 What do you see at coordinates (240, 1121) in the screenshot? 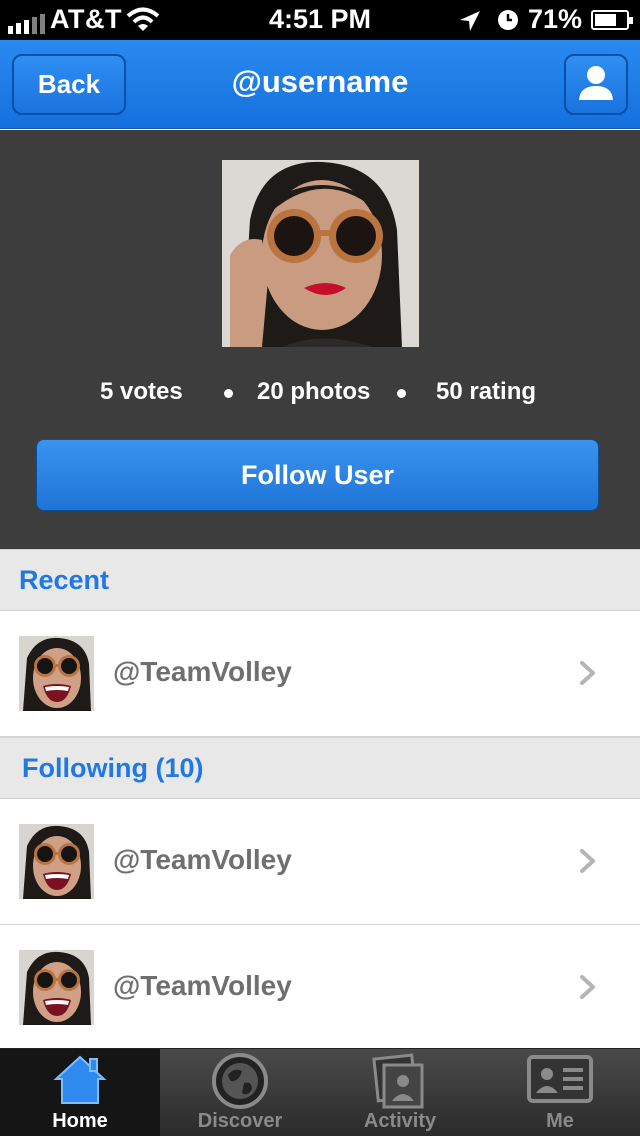
I see `tab-label: Discover` at bounding box center [240, 1121].